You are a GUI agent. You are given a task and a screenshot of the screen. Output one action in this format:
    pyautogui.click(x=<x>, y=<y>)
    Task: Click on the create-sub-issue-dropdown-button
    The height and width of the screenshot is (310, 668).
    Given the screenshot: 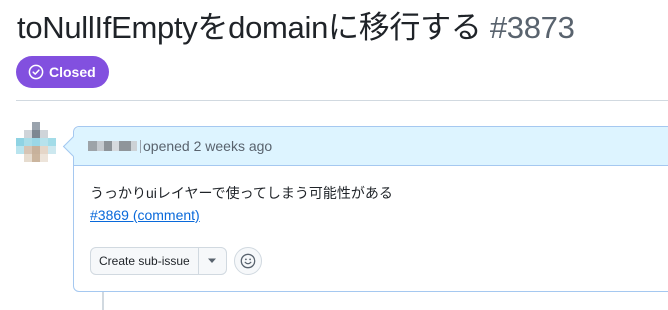 What is the action you would take?
    pyautogui.click(x=212, y=261)
    